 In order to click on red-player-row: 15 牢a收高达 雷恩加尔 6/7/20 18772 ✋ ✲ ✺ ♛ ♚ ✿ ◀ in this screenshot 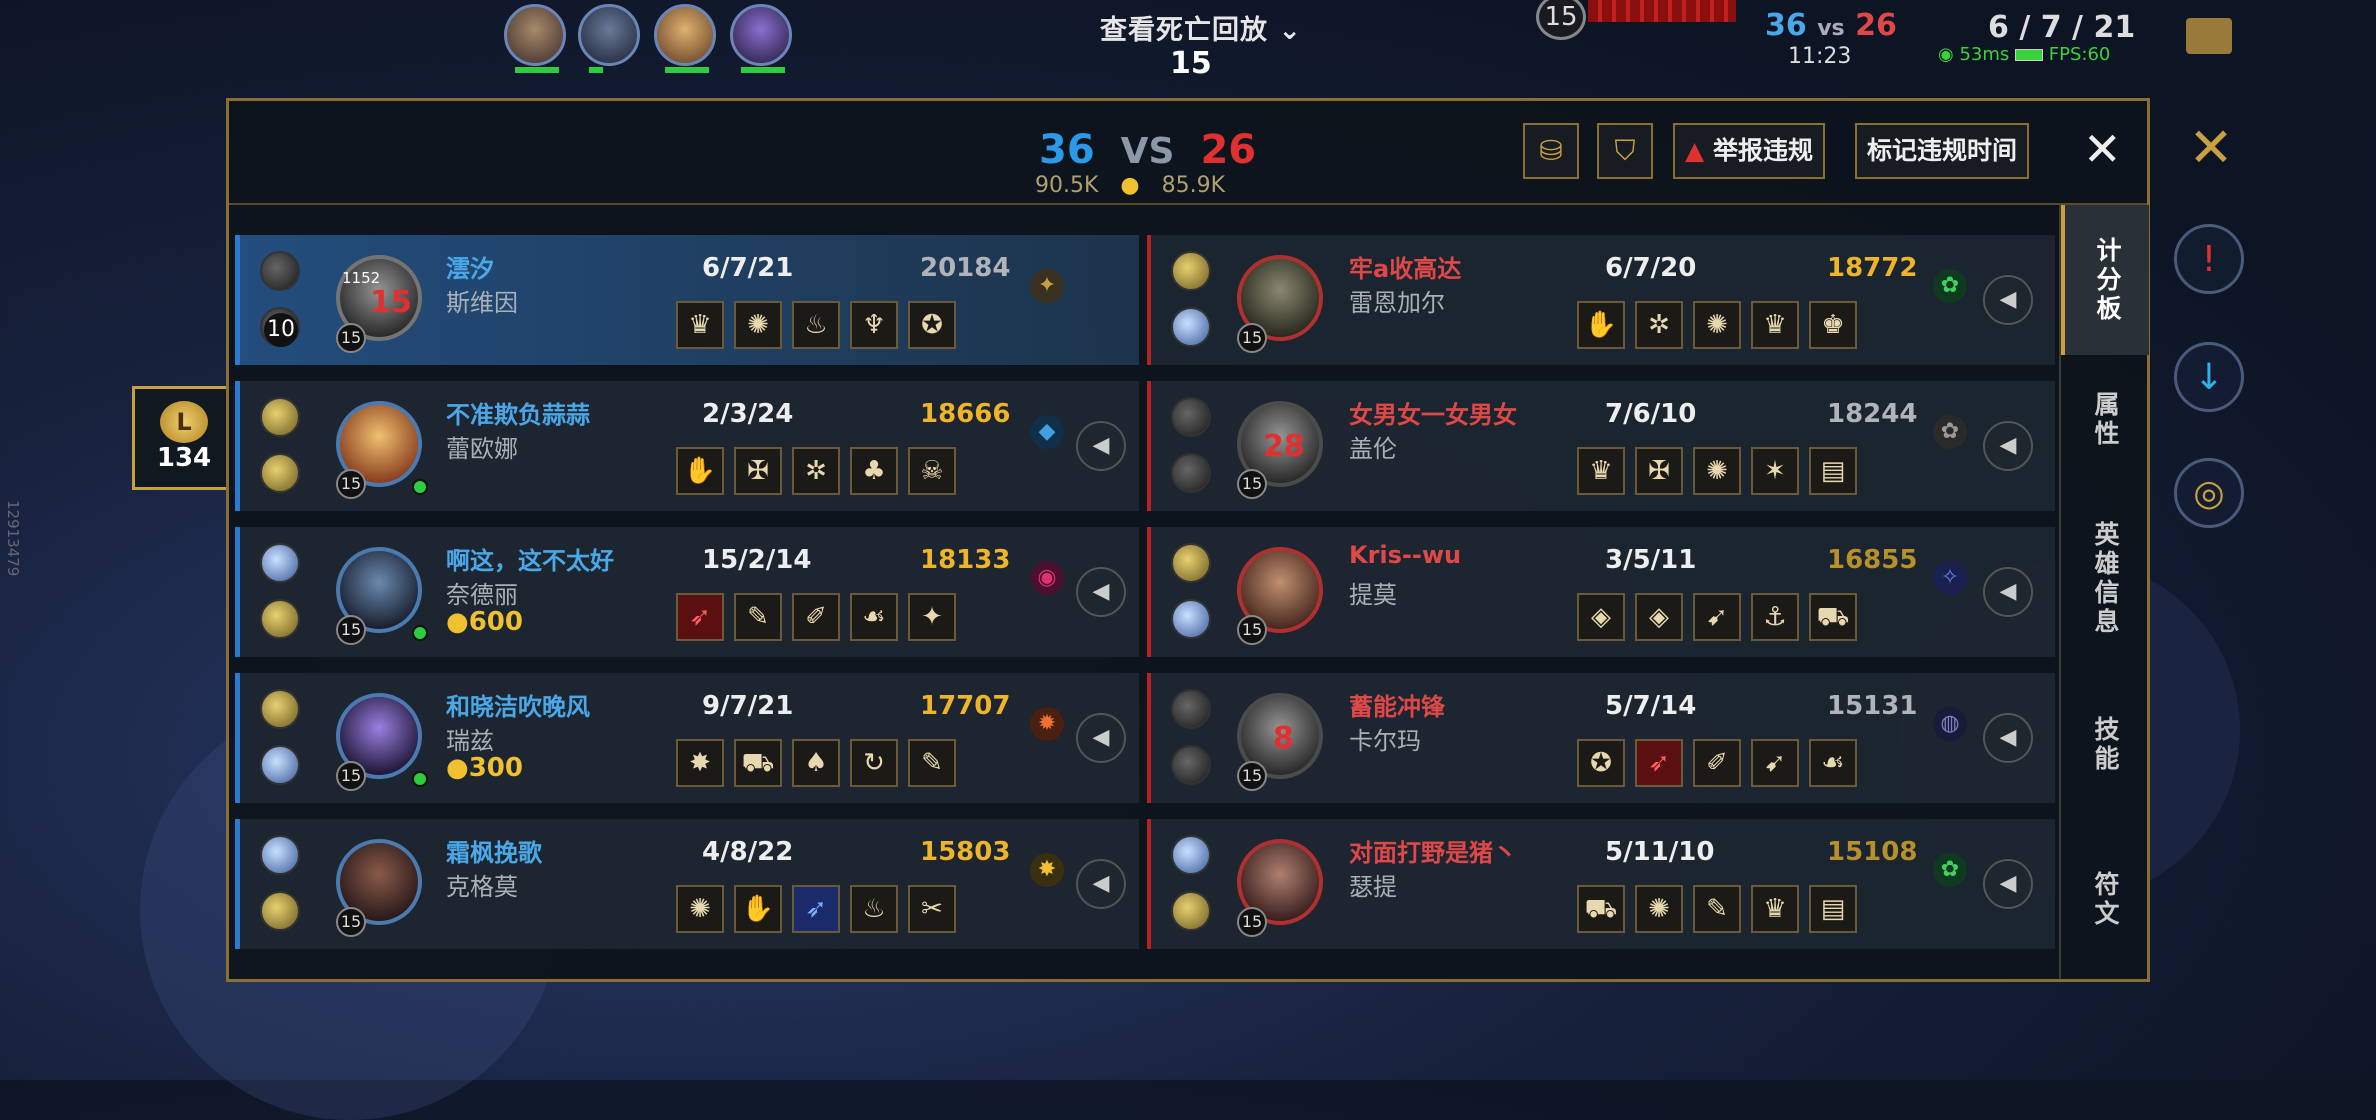, I will do `click(1601, 300)`.